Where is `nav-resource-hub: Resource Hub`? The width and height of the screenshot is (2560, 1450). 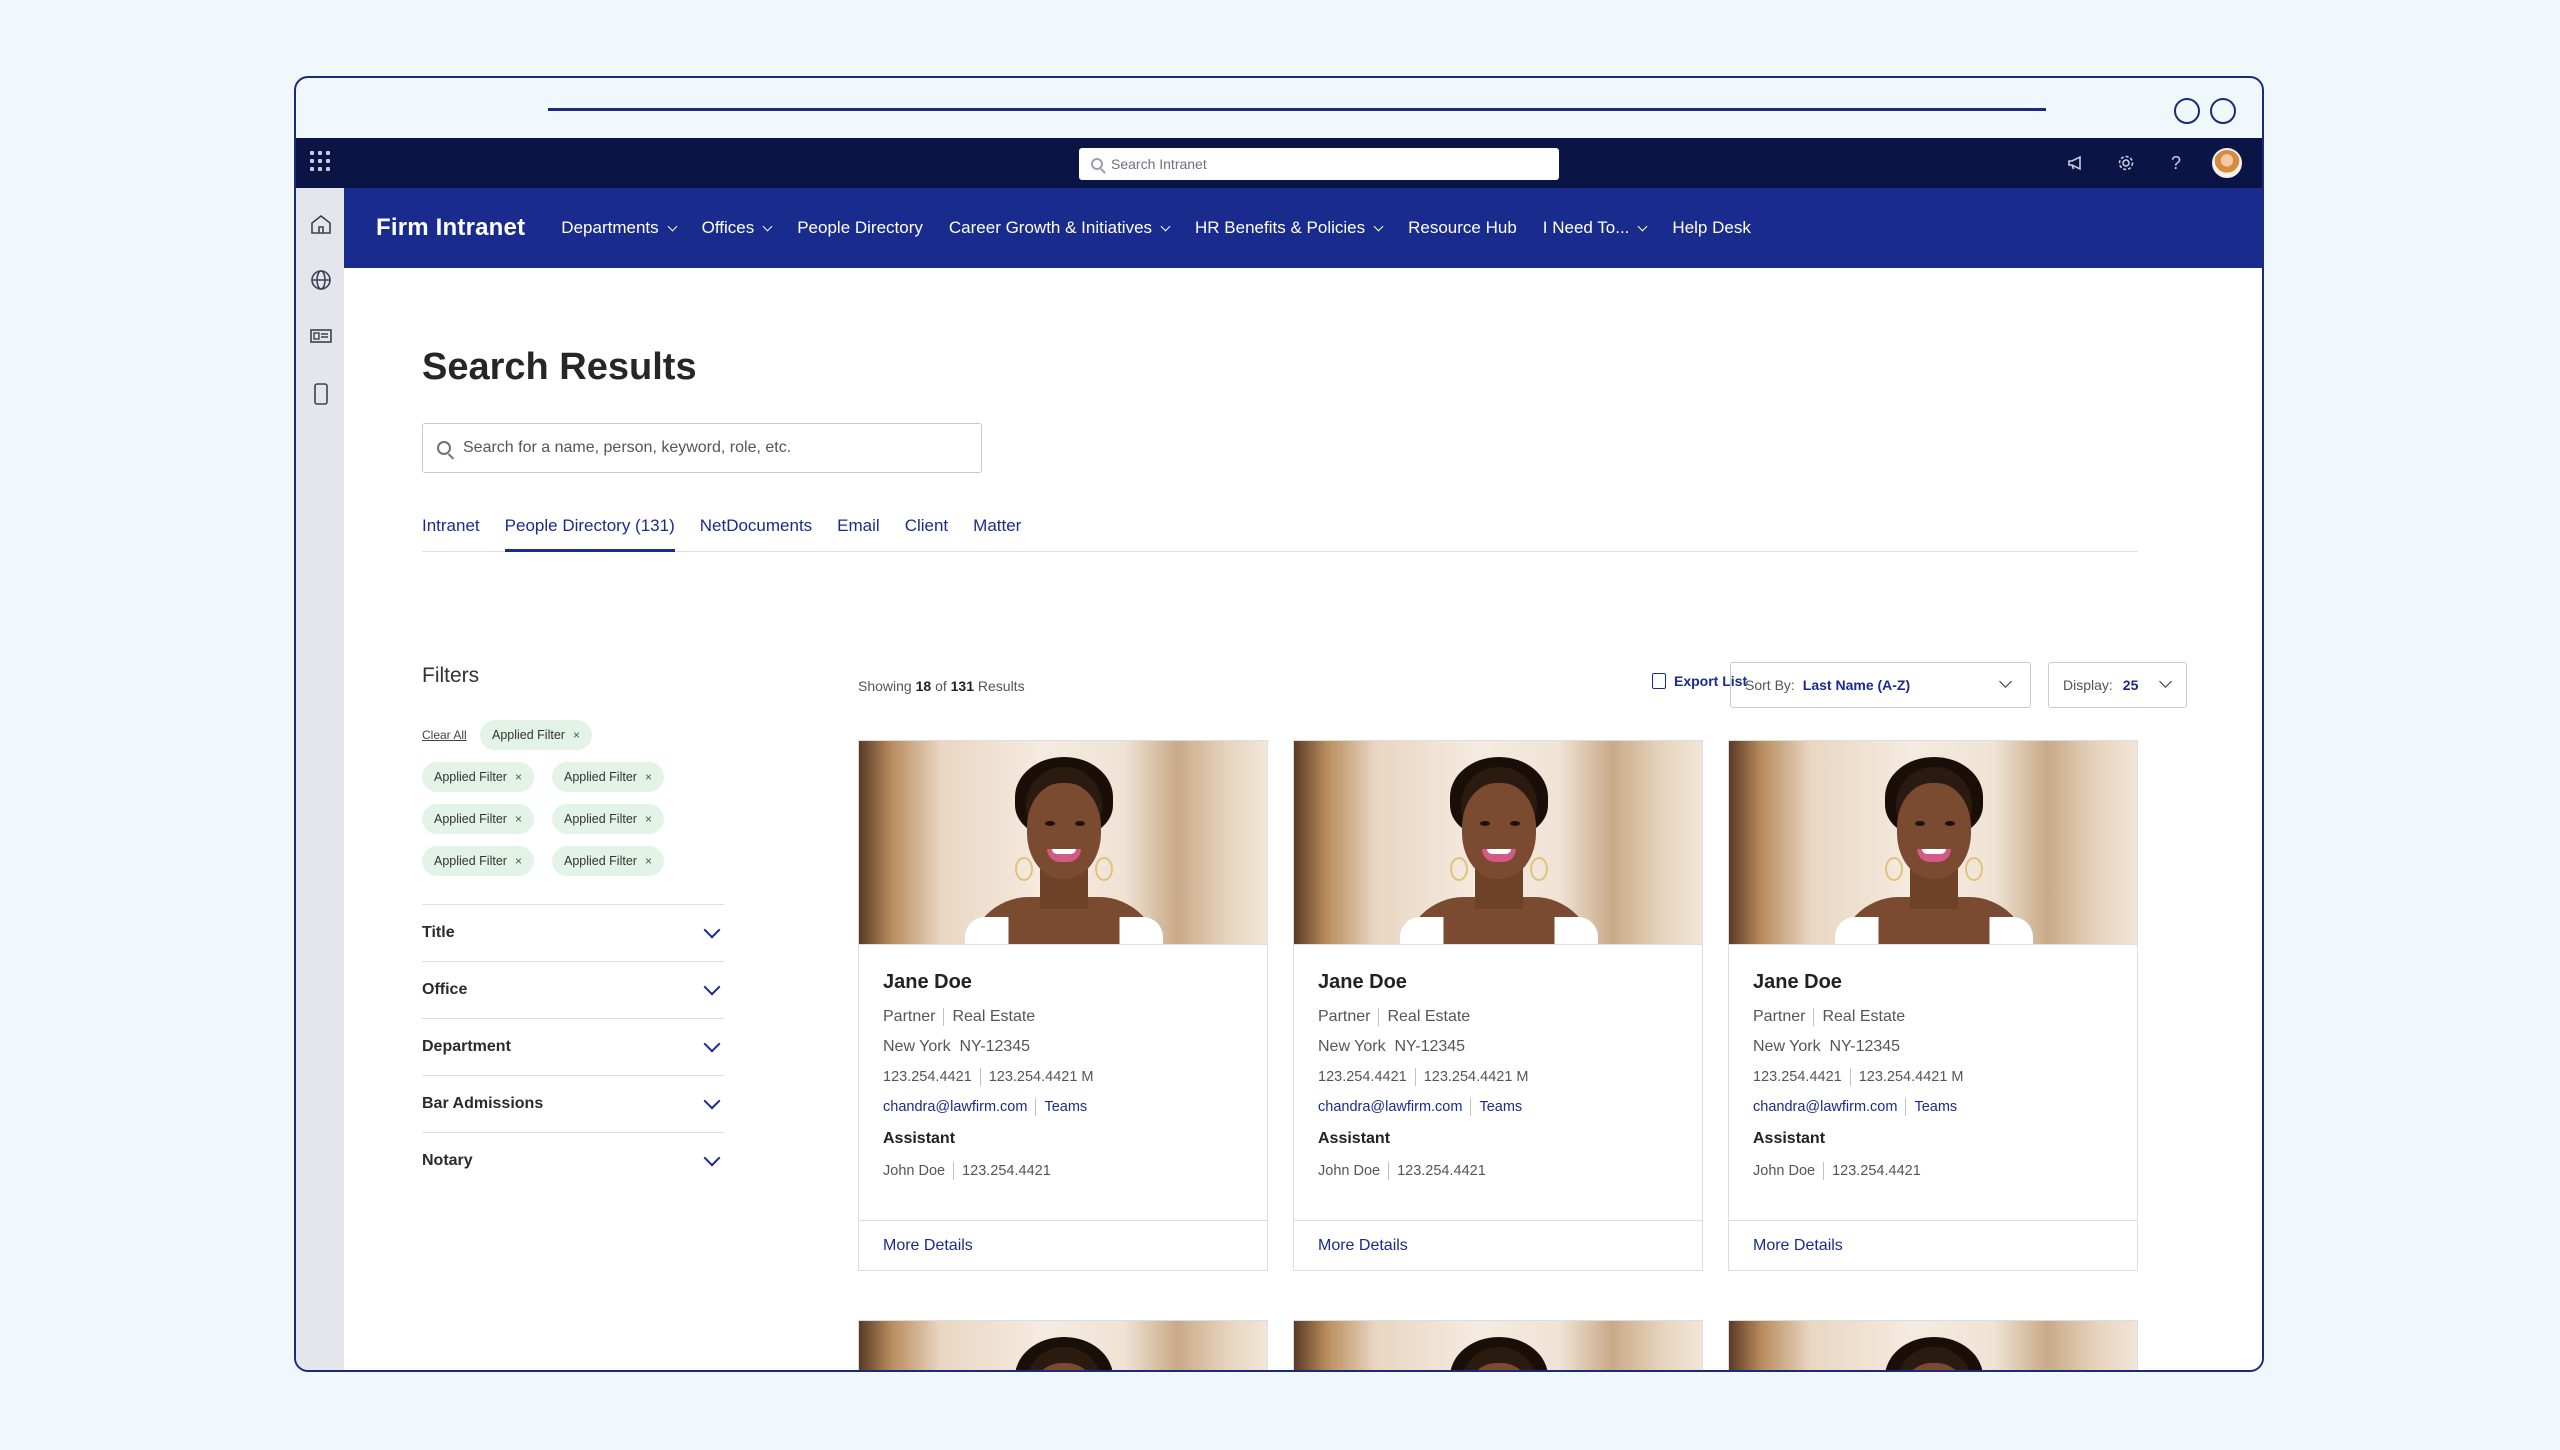
nav-resource-hub: Resource Hub is located at coordinates (1462, 228).